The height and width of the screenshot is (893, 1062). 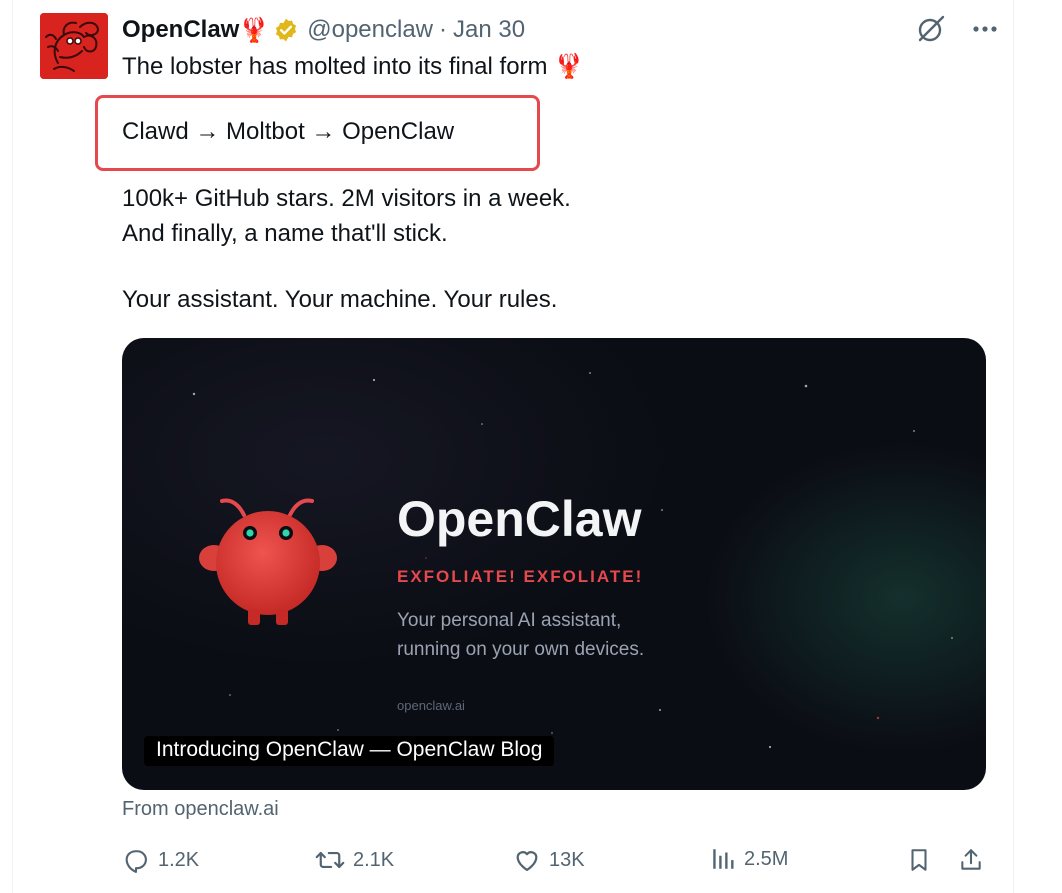 What do you see at coordinates (957, 29) in the screenshot?
I see `tweet-top-actions` at bounding box center [957, 29].